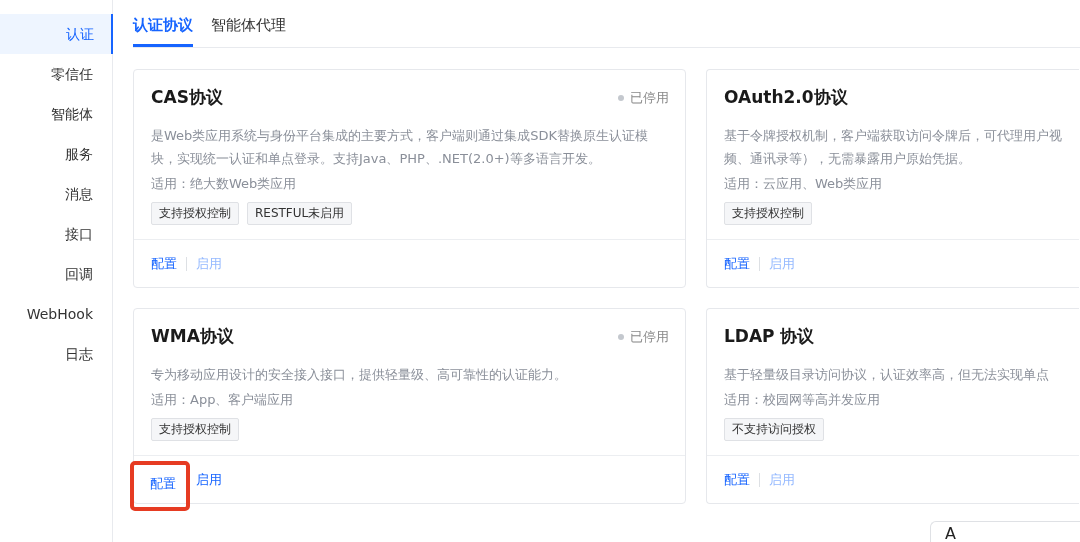 This screenshot has height=542, width=1080. Describe the element at coordinates (56, 194) in the screenshot. I see `sidebar-item: 消息` at that location.